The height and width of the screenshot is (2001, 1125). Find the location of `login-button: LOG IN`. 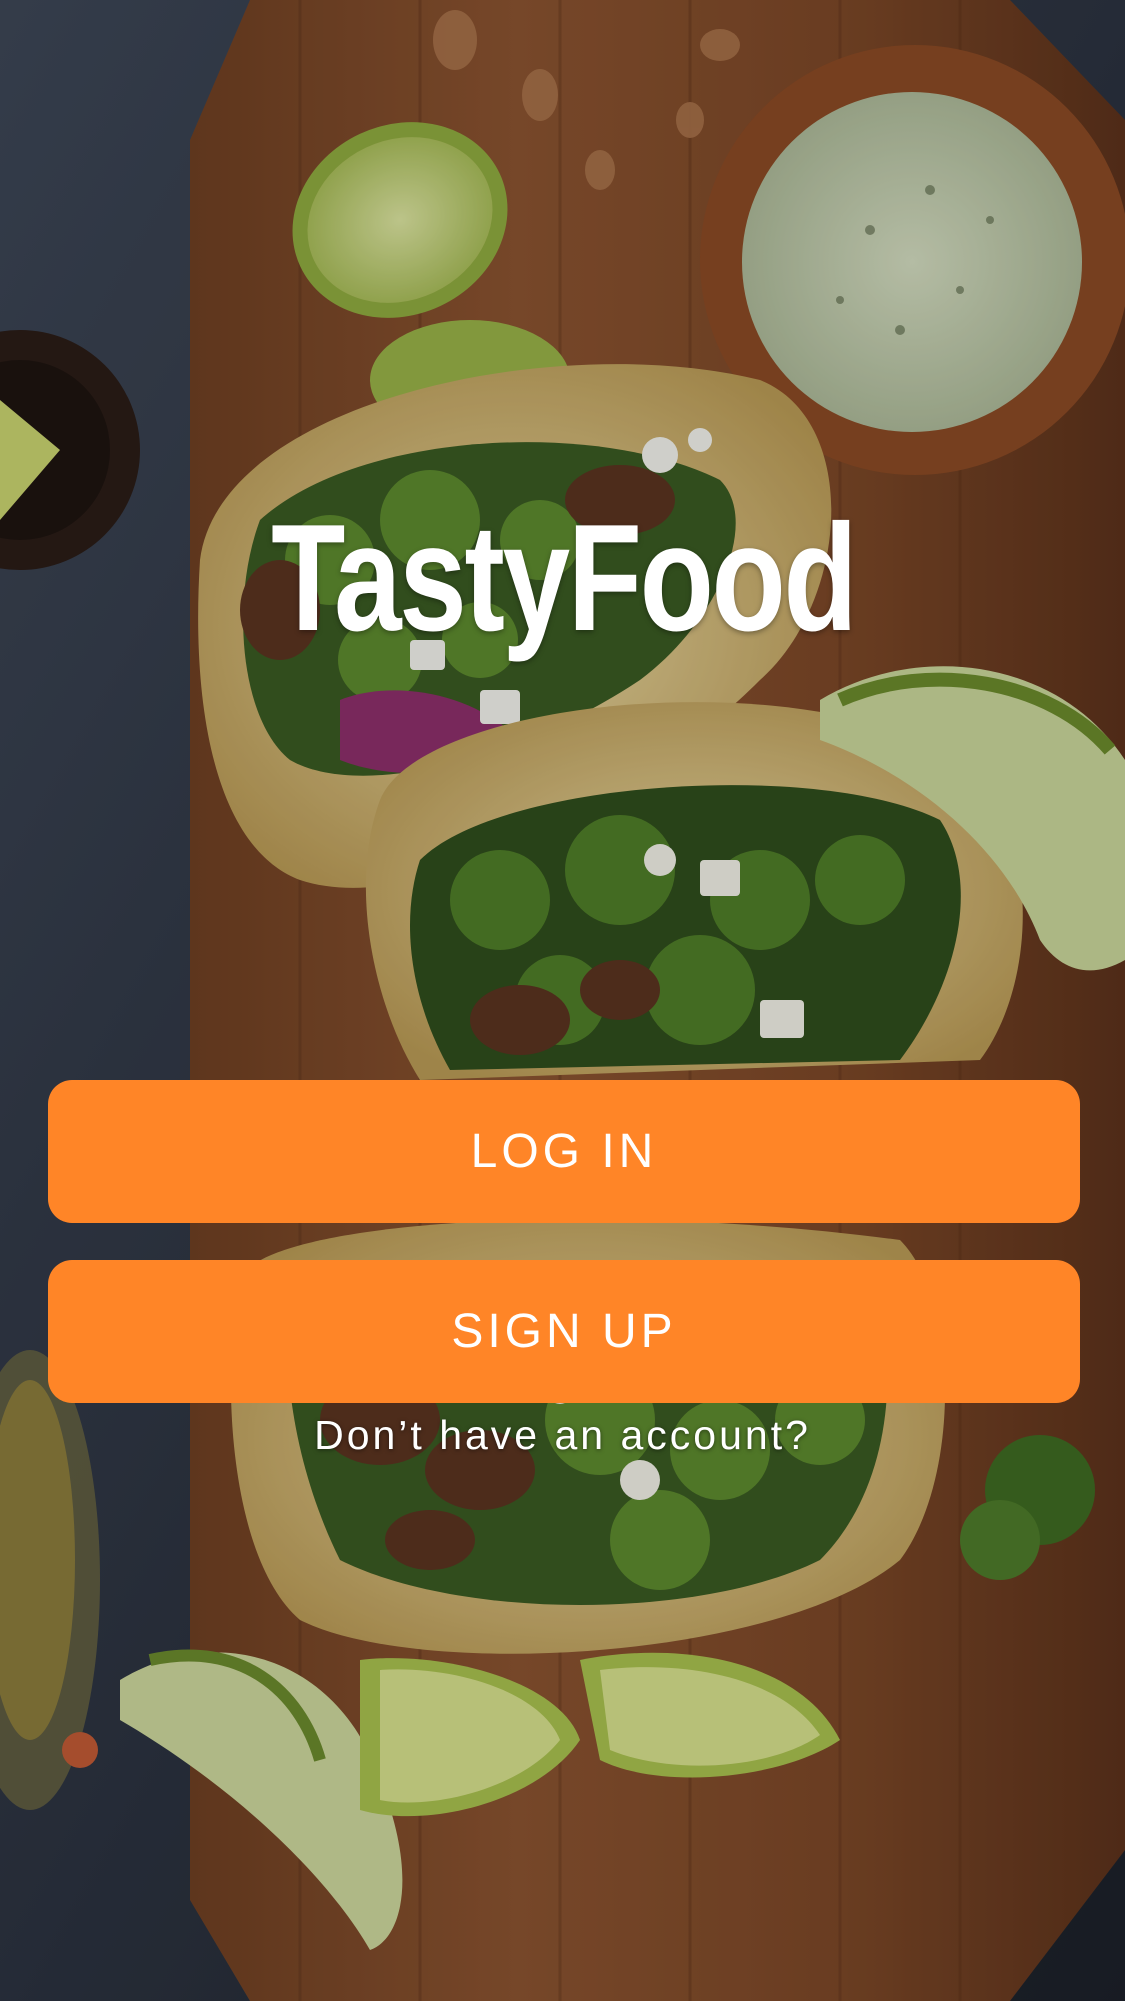

login-button: LOG IN is located at coordinates (564, 1151).